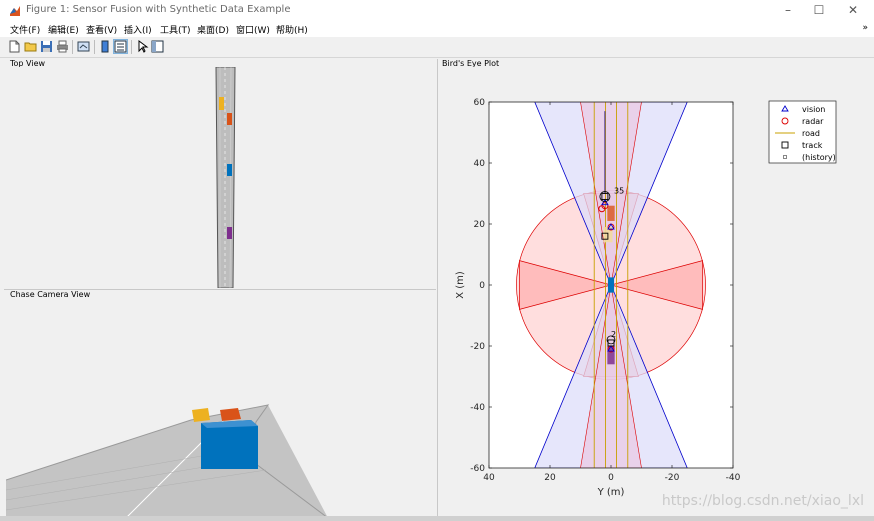  Describe the element at coordinates (201, 415) in the screenshot. I see `chase-vehicle-yellow` at that location.